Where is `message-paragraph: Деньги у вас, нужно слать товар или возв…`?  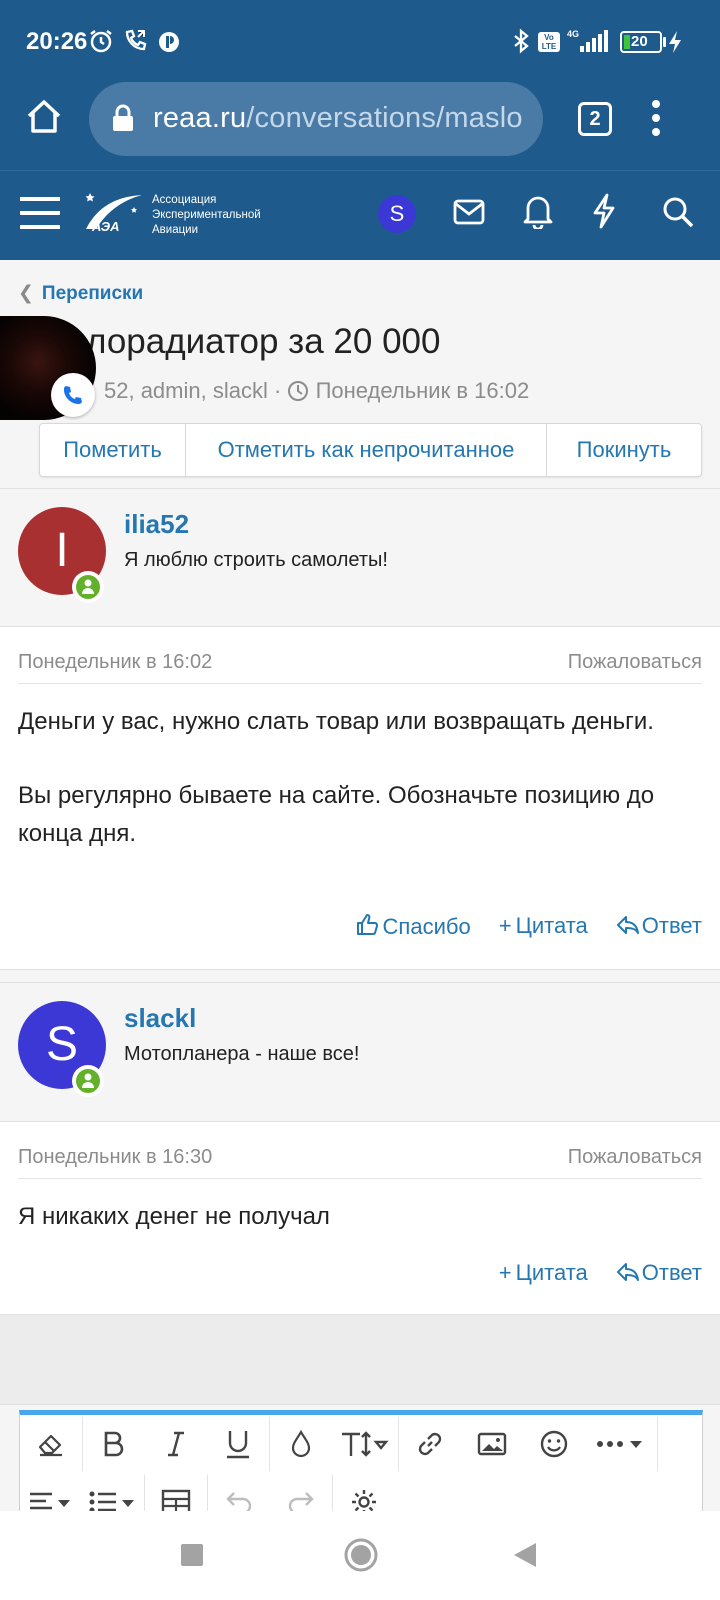 message-paragraph: Деньги у вас, нужно слать товар или возв… is located at coordinates (336, 721).